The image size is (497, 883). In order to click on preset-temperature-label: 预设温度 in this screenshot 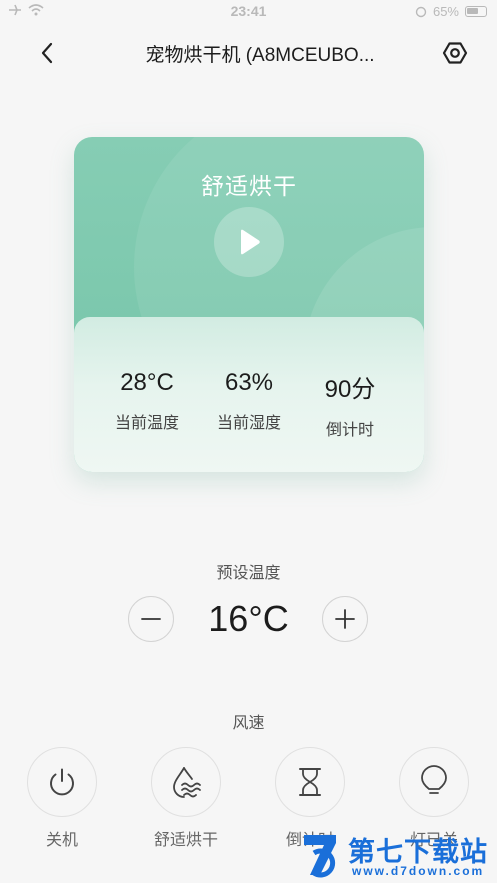, I will do `click(248, 573)`.